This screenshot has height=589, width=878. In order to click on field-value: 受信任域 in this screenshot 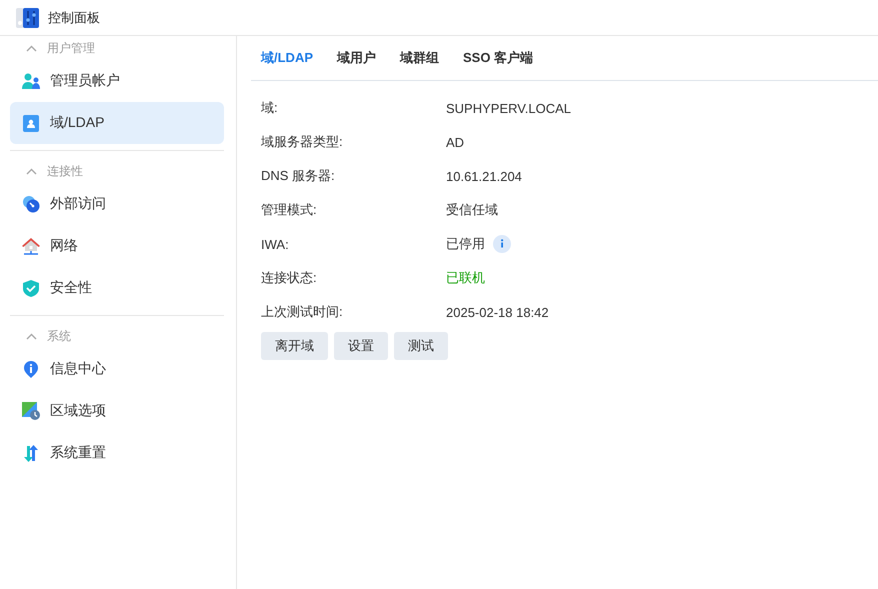, I will do `click(472, 210)`.